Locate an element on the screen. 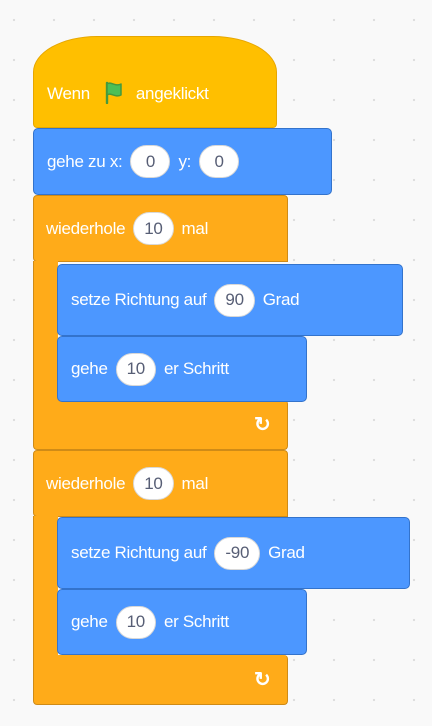  green-flag-icon is located at coordinates (114, 94).